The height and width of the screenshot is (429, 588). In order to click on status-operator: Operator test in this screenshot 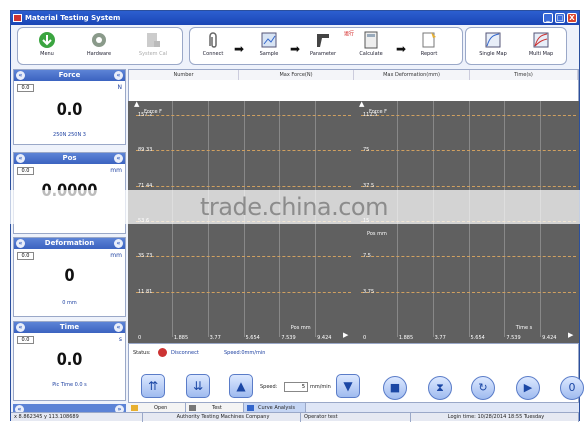, I will do `click(356, 417)`.